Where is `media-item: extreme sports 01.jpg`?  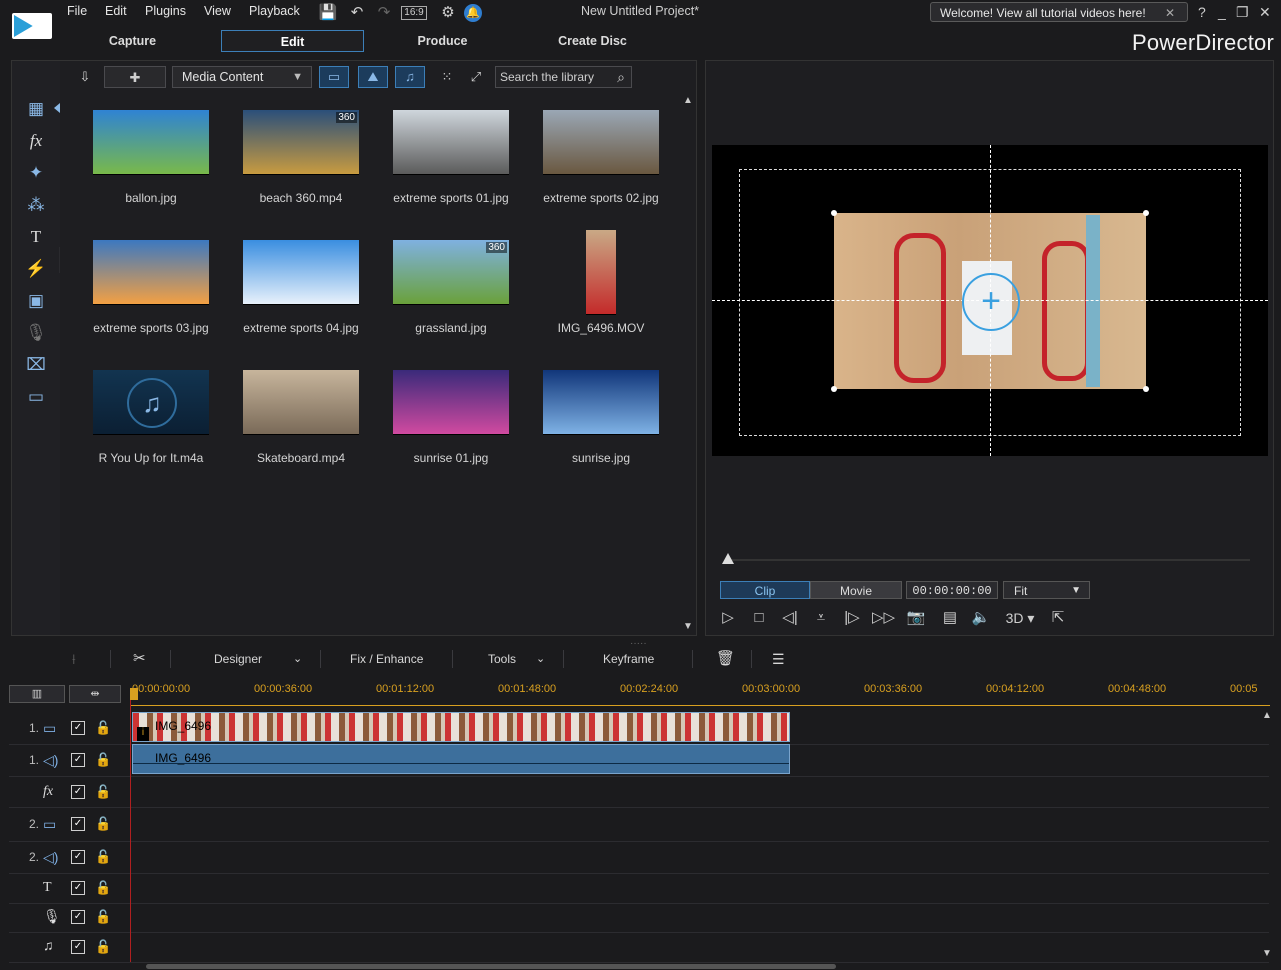
media-item: extreme sports 01.jpg is located at coordinates (446, 165).